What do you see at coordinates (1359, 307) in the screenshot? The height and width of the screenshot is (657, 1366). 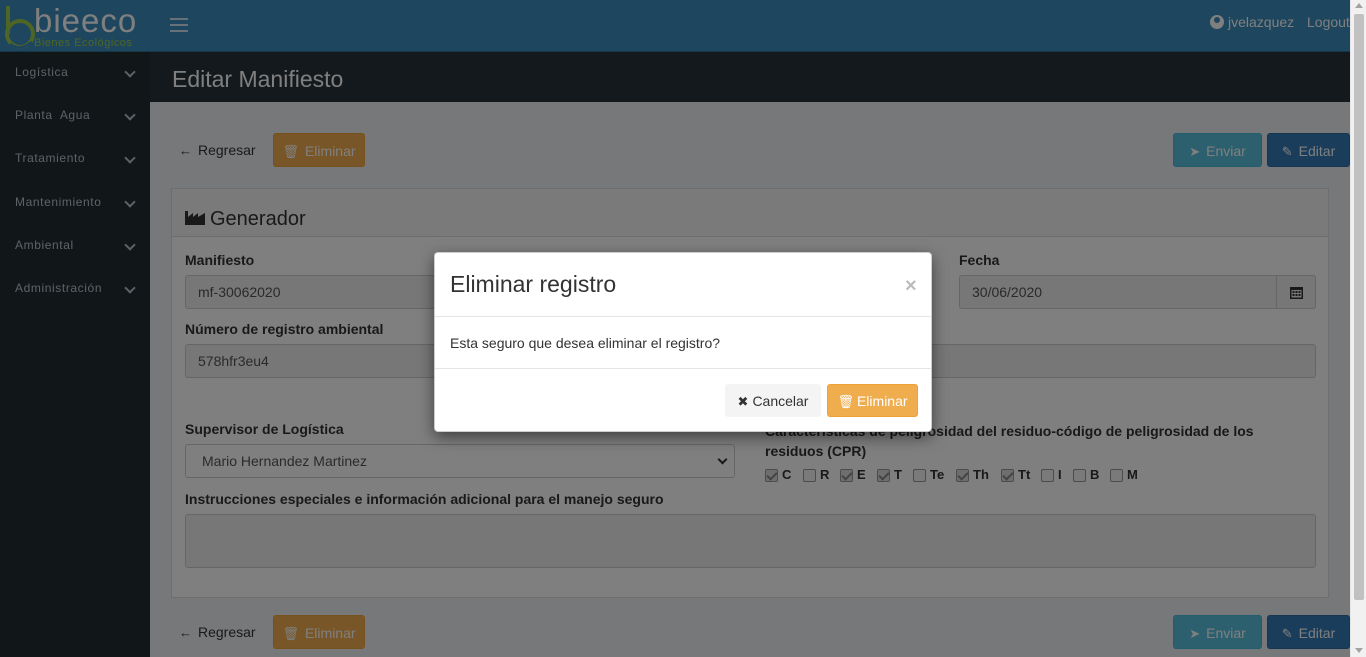 I see `scrollbar-thumb` at bounding box center [1359, 307].